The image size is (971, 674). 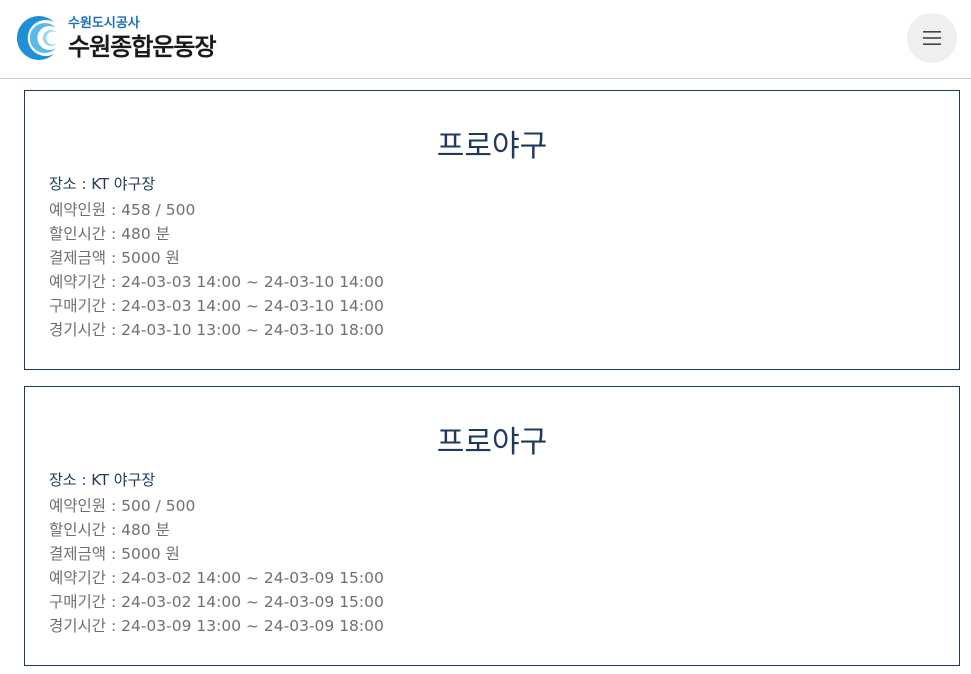 What do you see at coordinates (216, 330) in the screenshot?
I see `game-time: 경기시간 : 24-03-10 13:00 ~ 24-03-10 18:00` at bounding box center [216, 330].